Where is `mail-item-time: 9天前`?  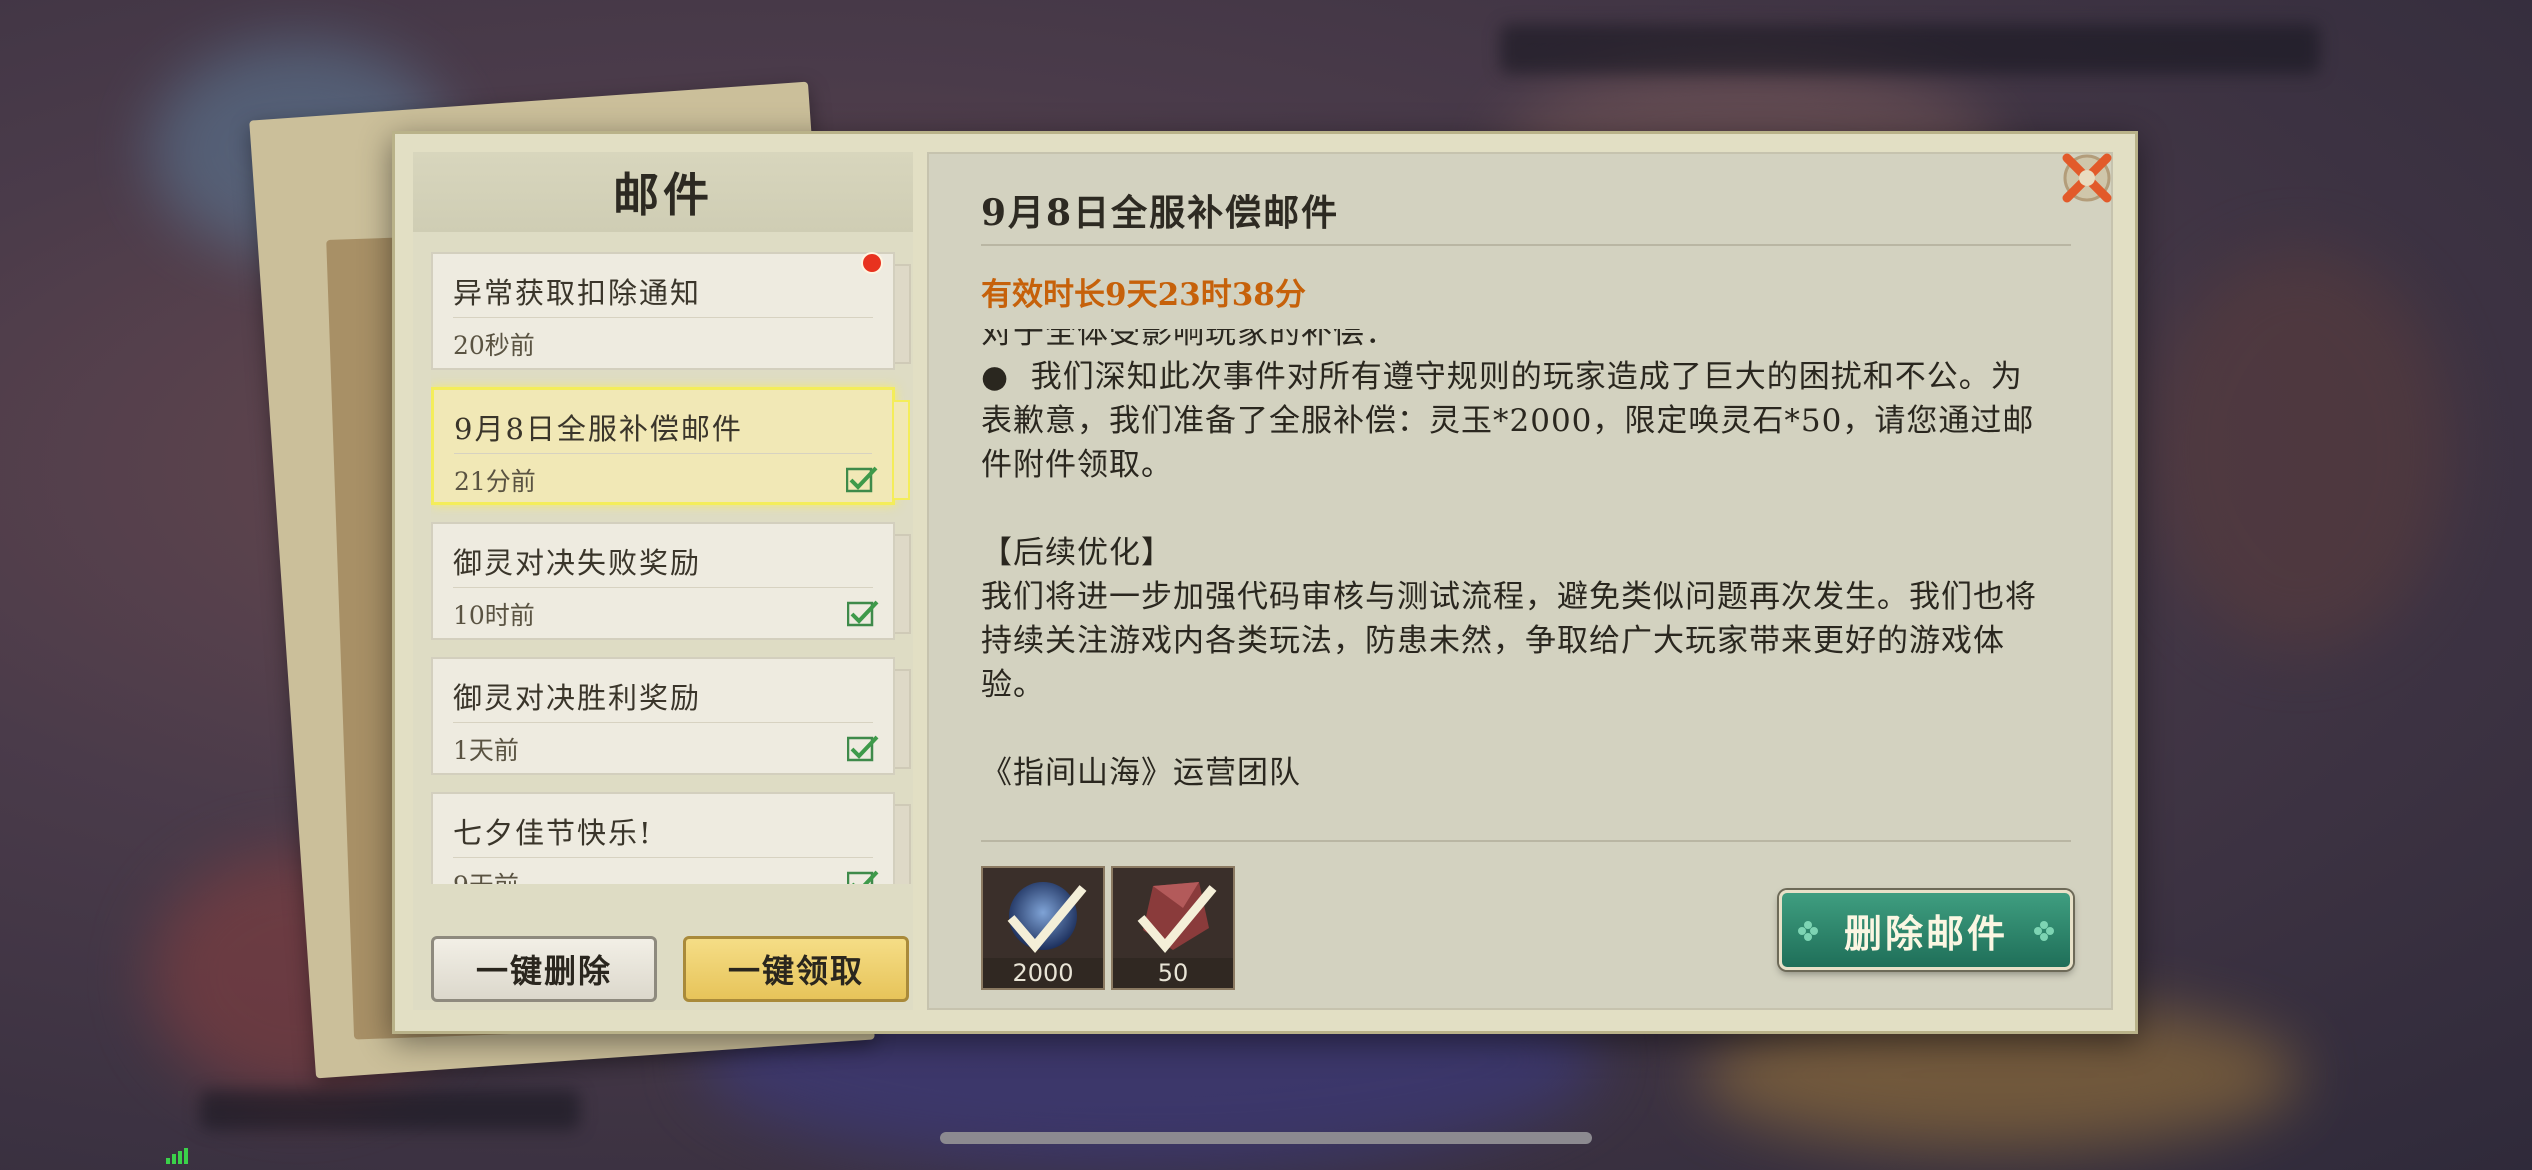 mail-item-time: 9天前 is located at coordinates (486, 875).